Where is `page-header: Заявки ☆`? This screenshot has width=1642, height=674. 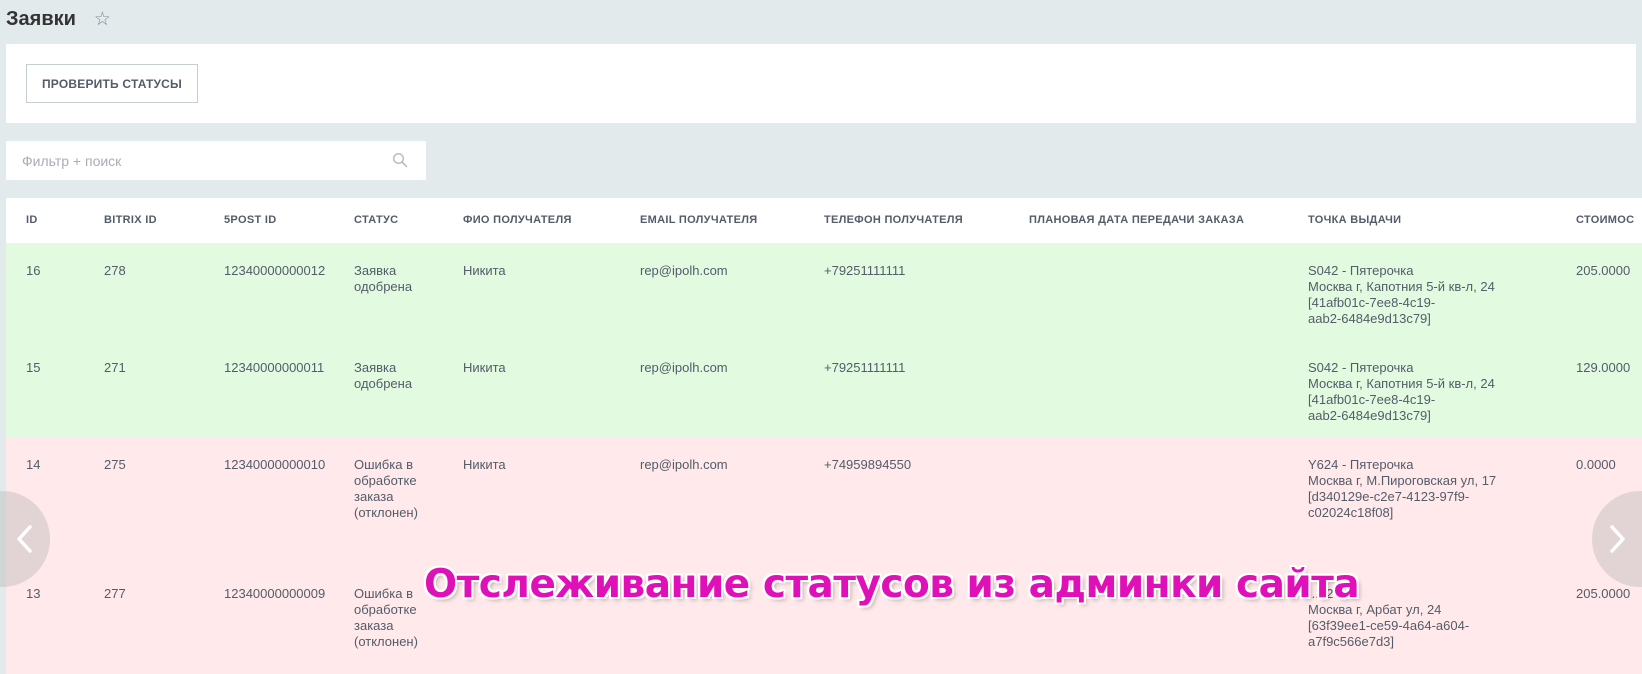
page-header: Заявки ☆ is located at coordinates (58, 19).